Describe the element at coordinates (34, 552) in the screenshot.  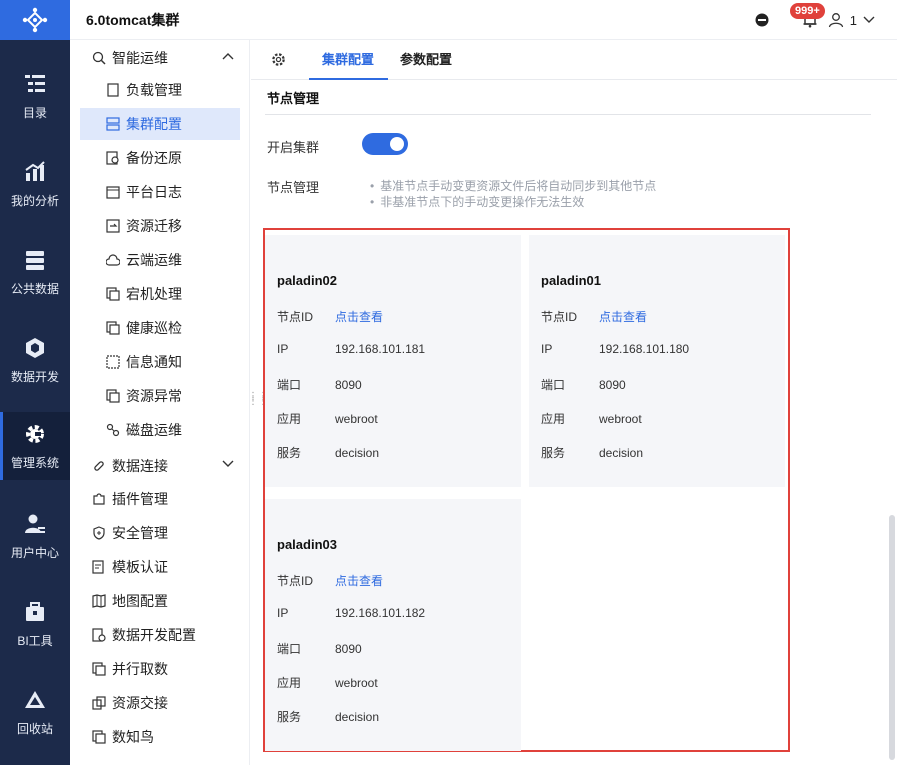
I see `rail-label: 用户中心` at that location.